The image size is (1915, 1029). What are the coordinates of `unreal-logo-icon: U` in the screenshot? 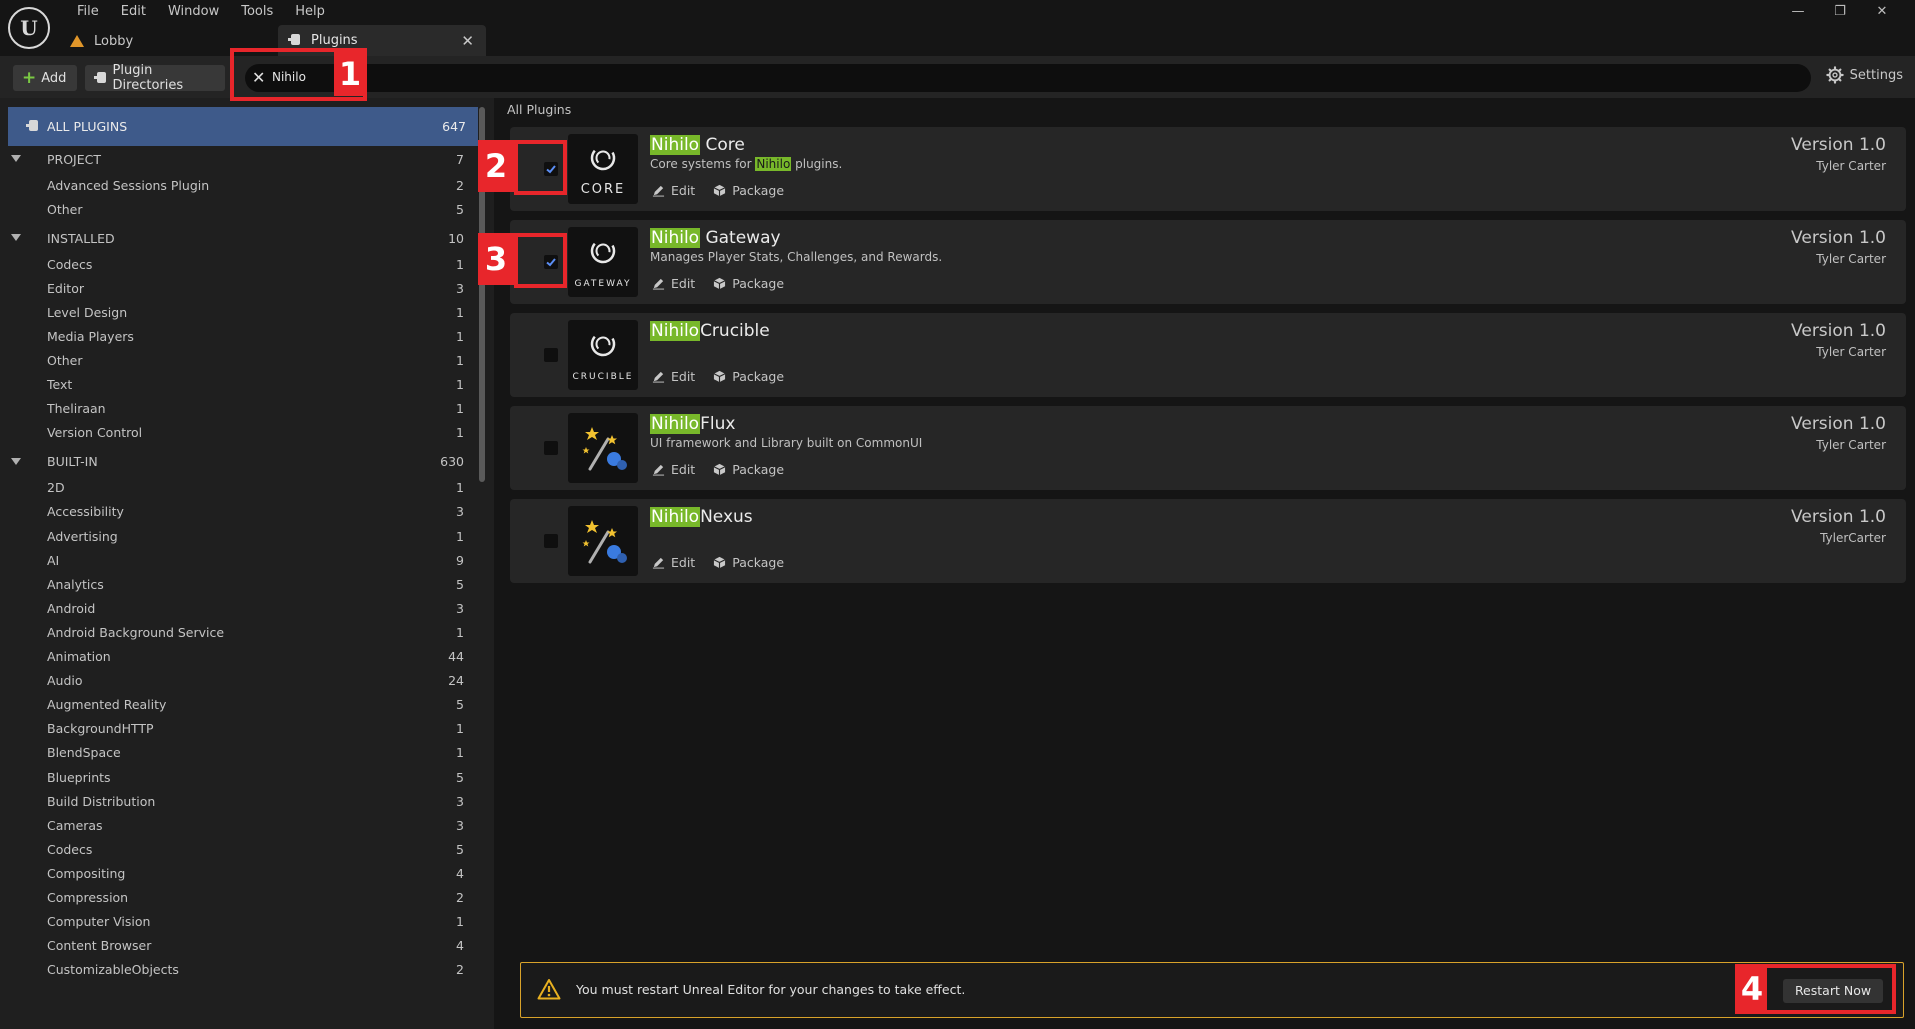 It's located at (29, 28).